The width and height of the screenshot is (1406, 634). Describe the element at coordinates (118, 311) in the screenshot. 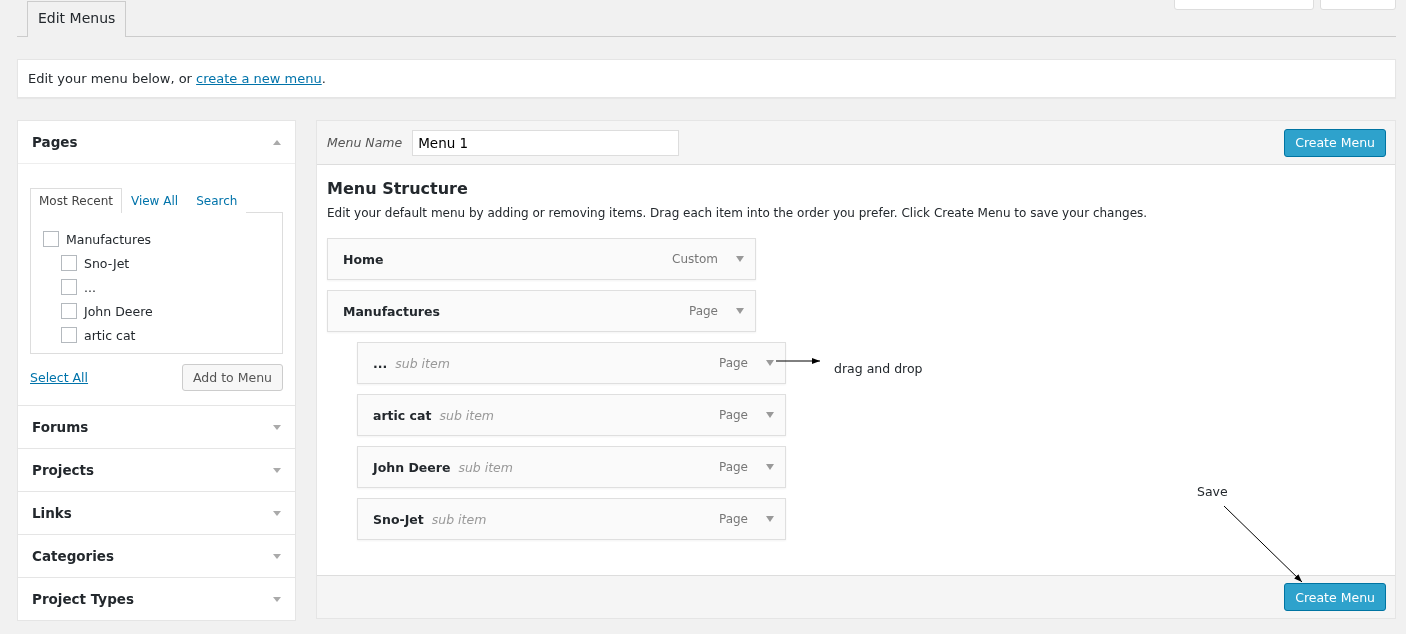

I see `page-label: John Deere` at that location.